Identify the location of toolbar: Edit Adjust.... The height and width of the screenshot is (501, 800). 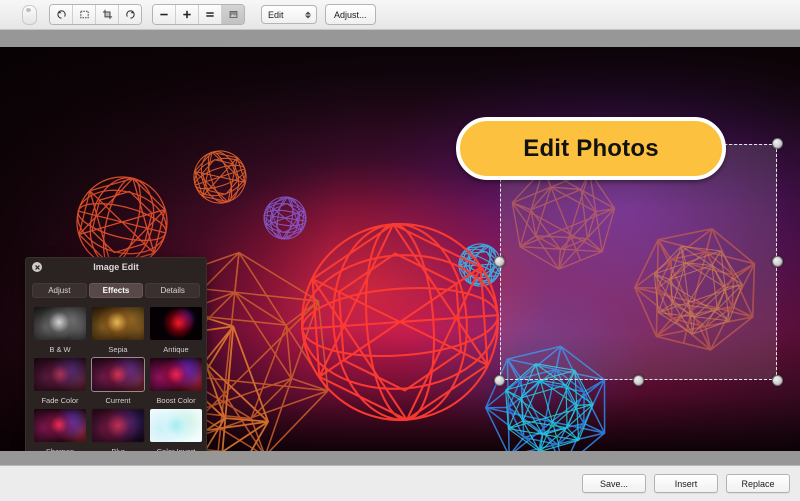
(400, 15).